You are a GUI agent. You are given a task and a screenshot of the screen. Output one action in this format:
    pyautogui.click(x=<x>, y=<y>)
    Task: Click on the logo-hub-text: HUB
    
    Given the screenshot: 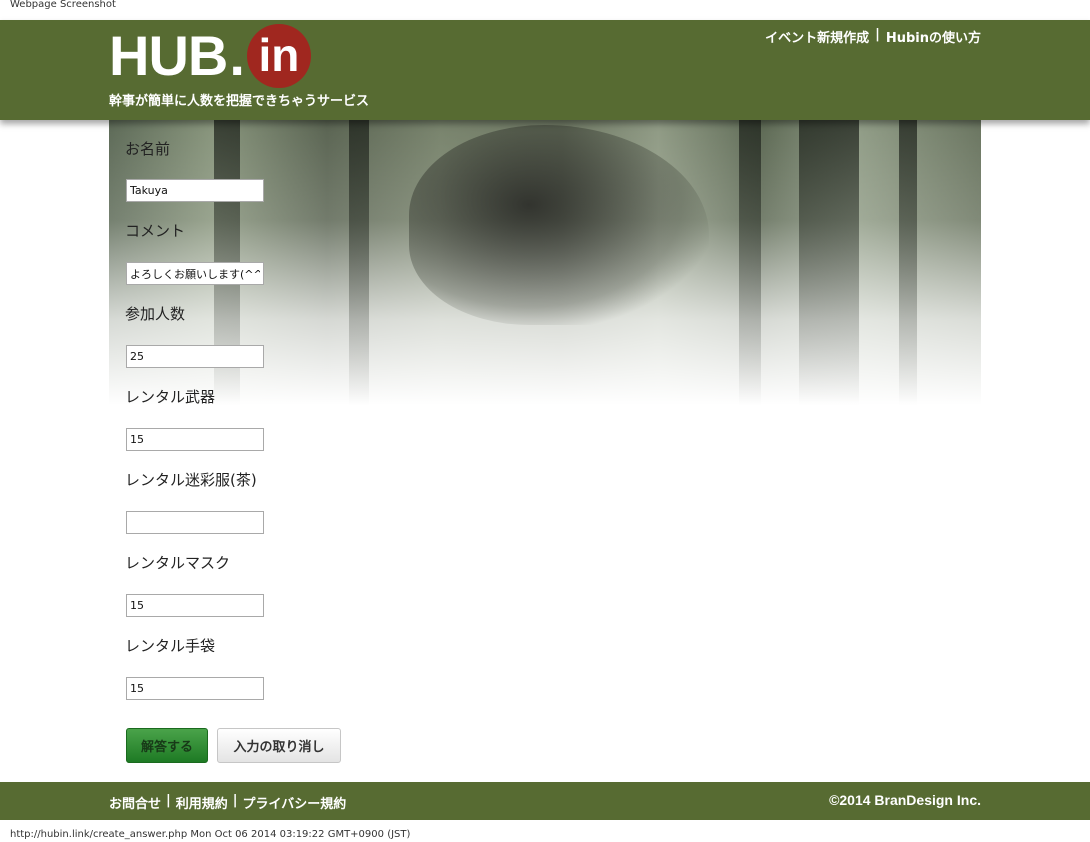 What is the action you would take?
    pyautogui.click(x=168, y=55)
    